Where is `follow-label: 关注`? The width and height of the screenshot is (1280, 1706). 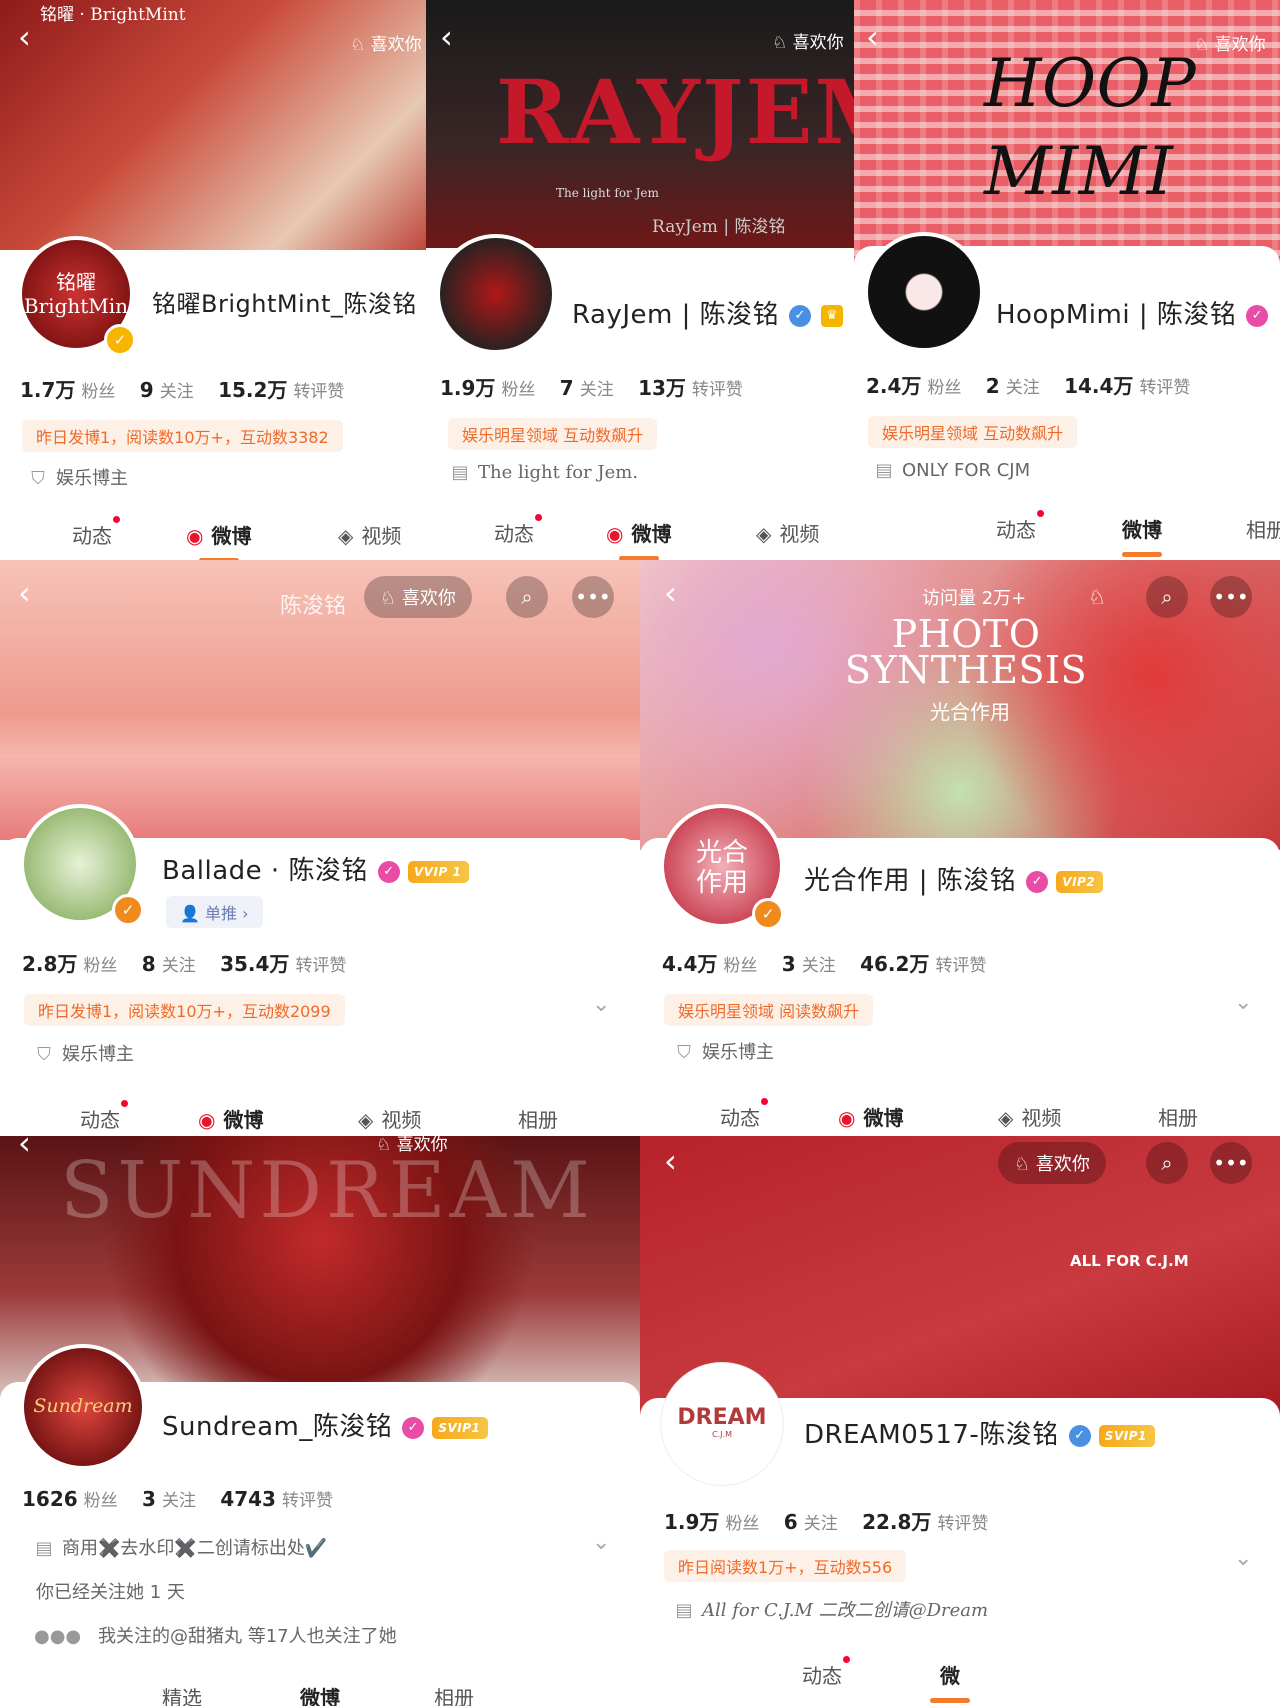
follow-label: 关注 is located at coordinates (818, 966).